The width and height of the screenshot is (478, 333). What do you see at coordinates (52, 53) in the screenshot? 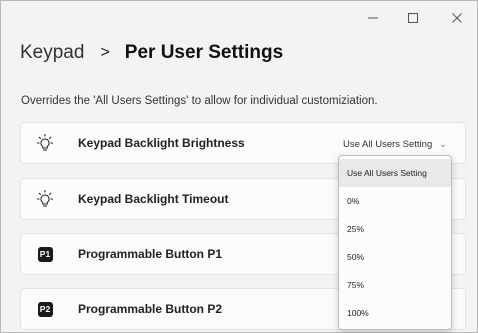
I see `breadcrumb-root-link: Keypad` at bounding box center [52, 53].